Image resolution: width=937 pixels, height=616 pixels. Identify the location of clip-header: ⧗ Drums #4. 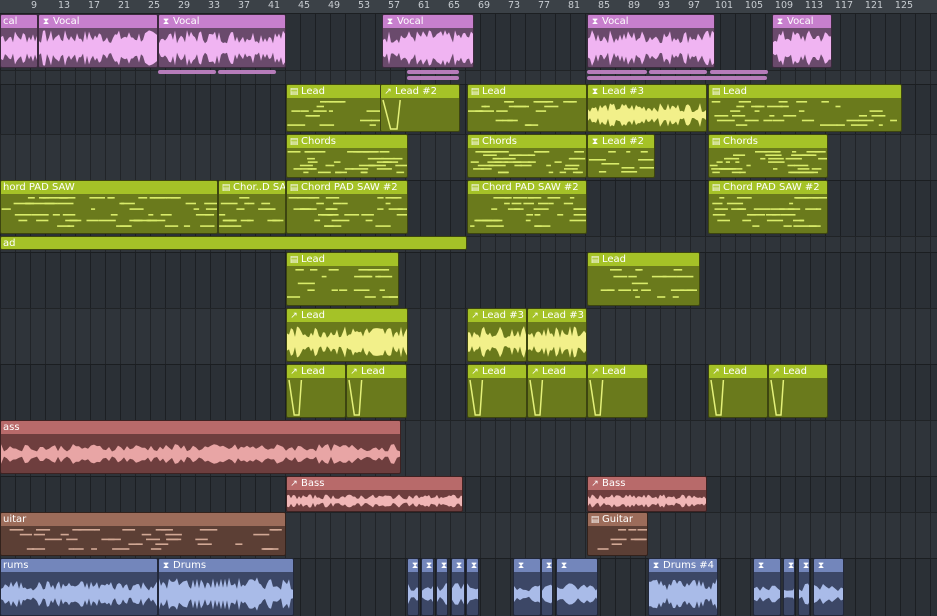
(683, 565).